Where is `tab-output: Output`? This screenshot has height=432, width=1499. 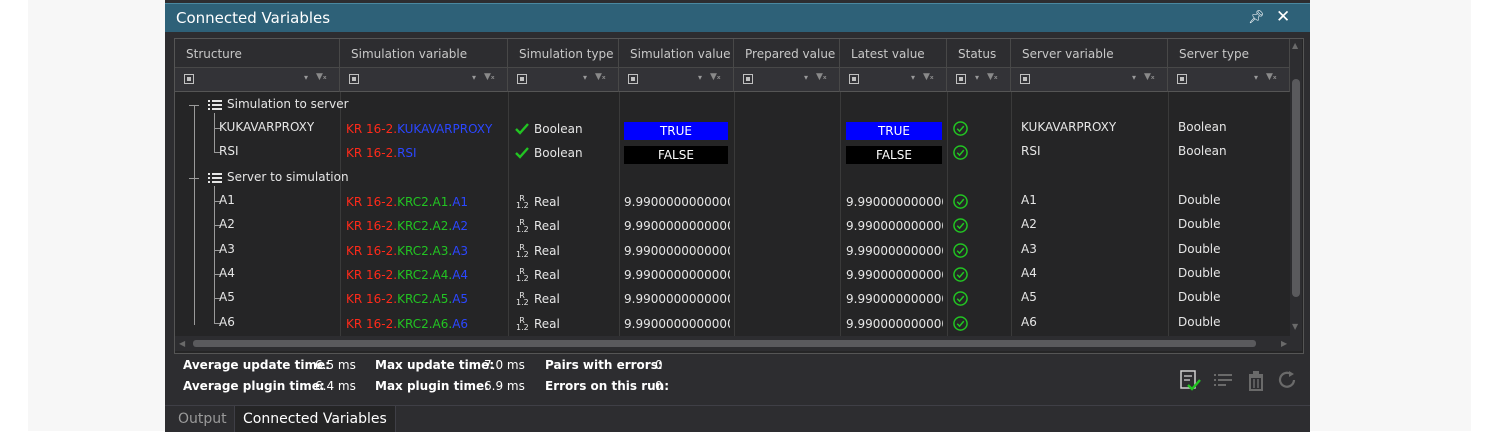
tab-output: Output is located at coordinates (202, 419).